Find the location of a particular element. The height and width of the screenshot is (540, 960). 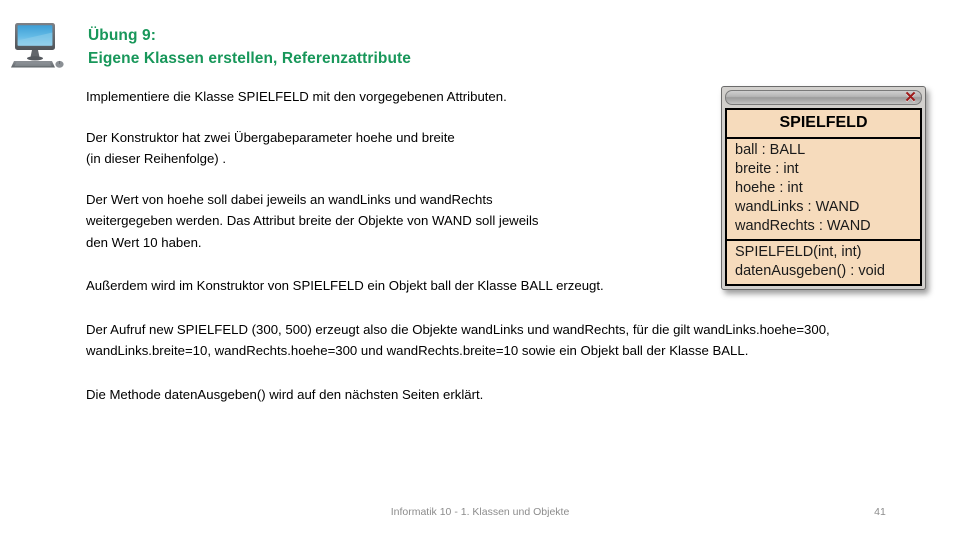

close-icon: ✕ is located at coordinates (910, 98).